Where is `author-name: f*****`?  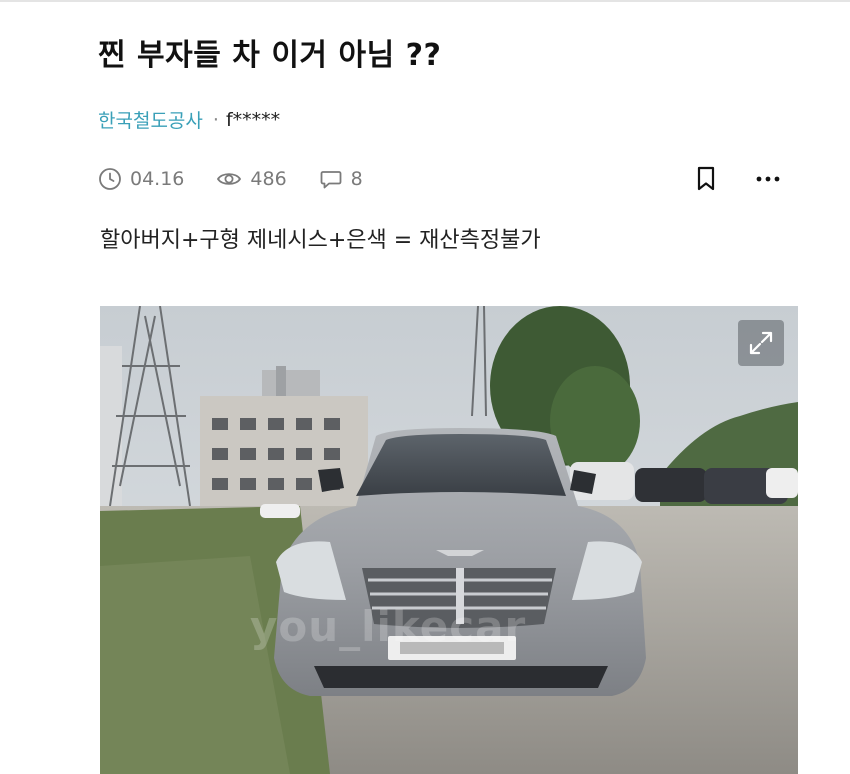
author-name: f***** is located at coordinates (253, 120).